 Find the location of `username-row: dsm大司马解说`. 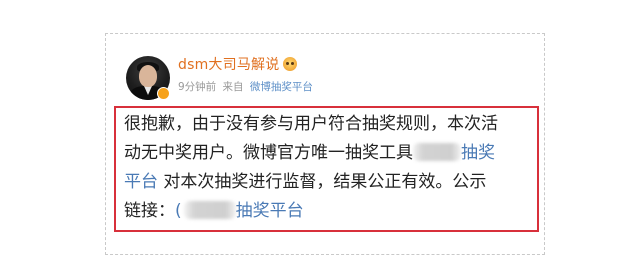

username-row: dsm大司马解说 is located at coordinates (238, 64).